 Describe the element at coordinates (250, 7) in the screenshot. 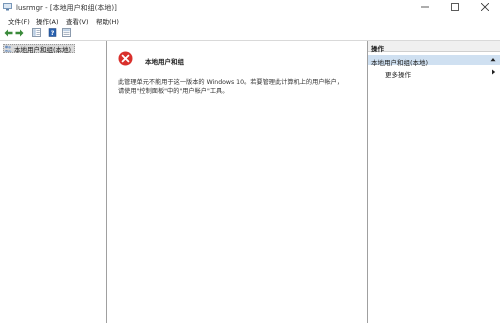

I see `title-bar: lusrmgr - [本地用户和组(本地)]` at that location.